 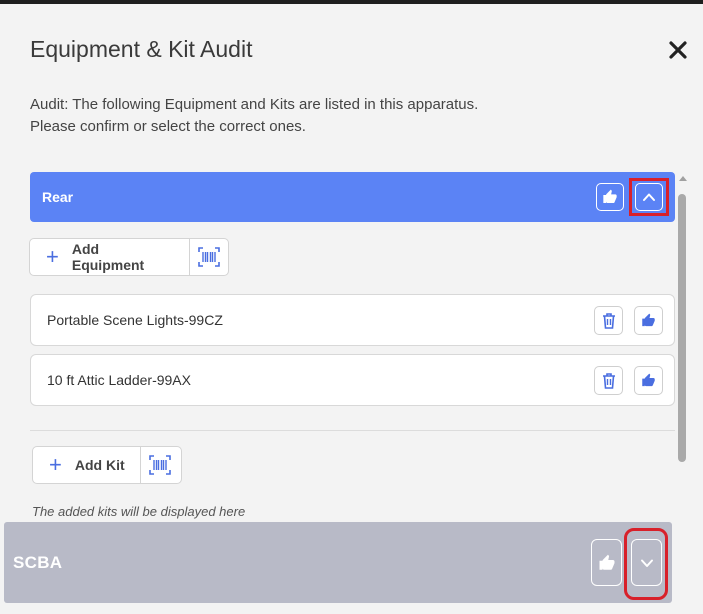 What do you see at coordinates (99, 465) in the screenshot?
I see `add-kit-label: Add Kit` at bounding box center [99, 465].